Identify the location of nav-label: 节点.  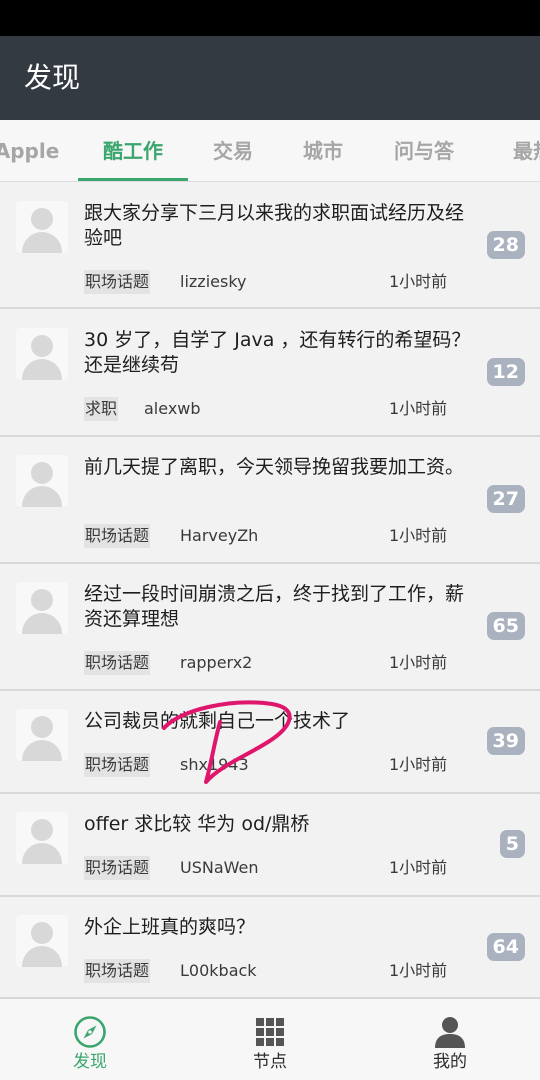
(270, 1062).